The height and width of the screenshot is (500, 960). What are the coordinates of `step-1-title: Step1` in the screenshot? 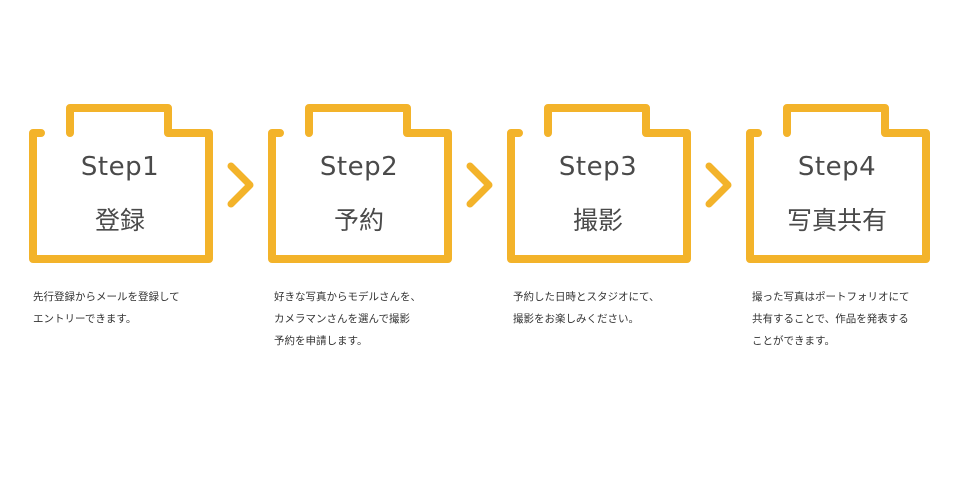 It's located at (120, 167).